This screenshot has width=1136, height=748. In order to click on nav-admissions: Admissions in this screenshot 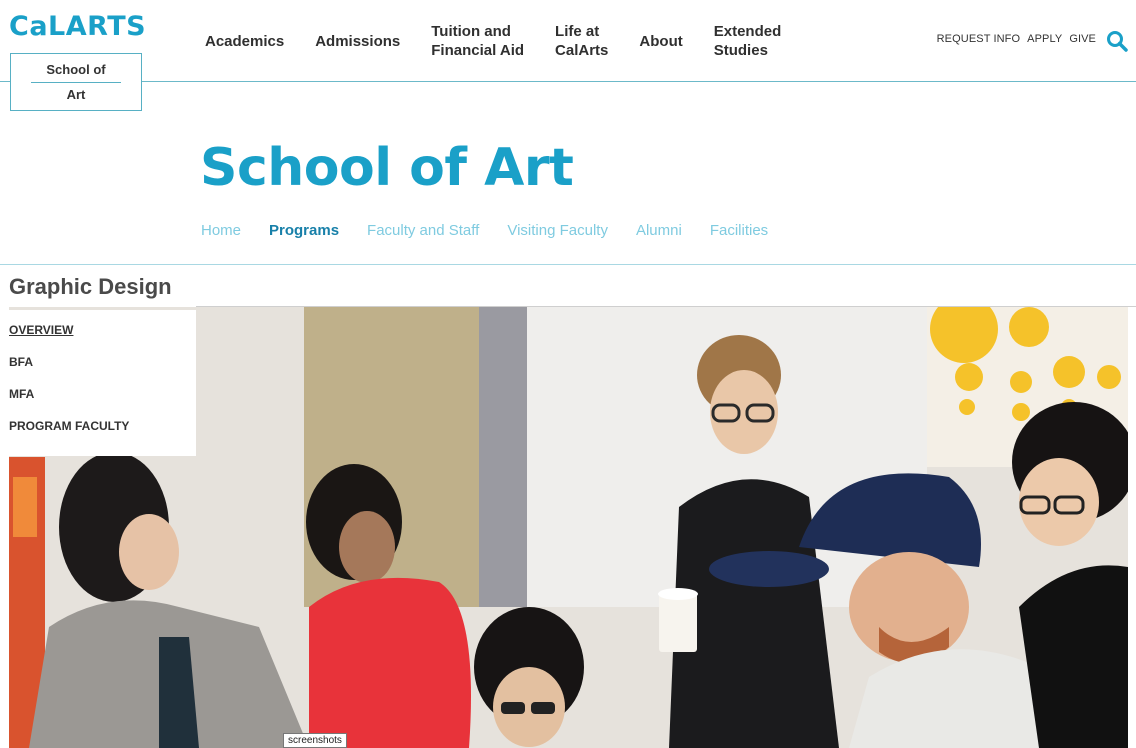, I will do `click(357, 41)`.